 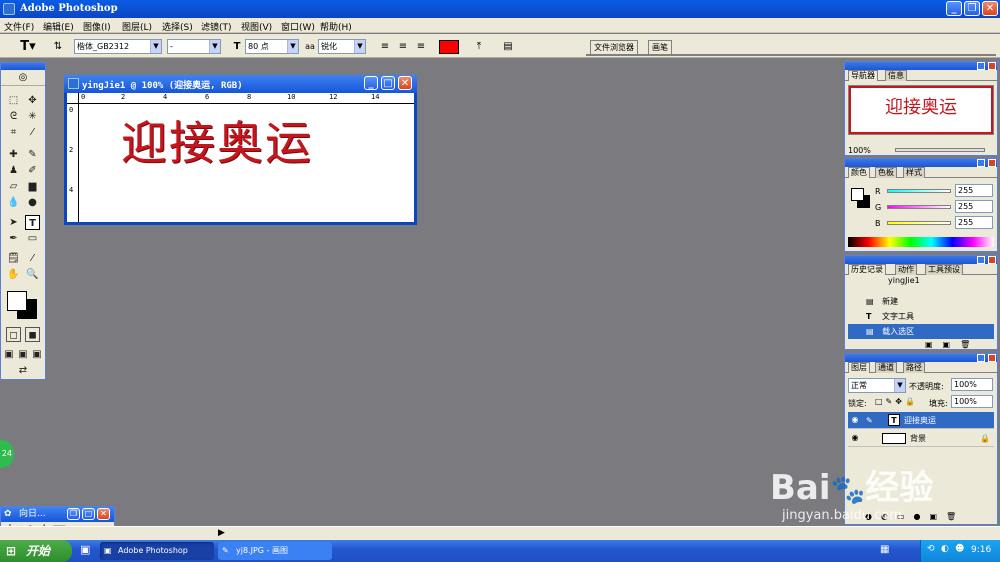 I want to click on canvas-text-layer: 迎接奥运, so click(x=217, y=140).